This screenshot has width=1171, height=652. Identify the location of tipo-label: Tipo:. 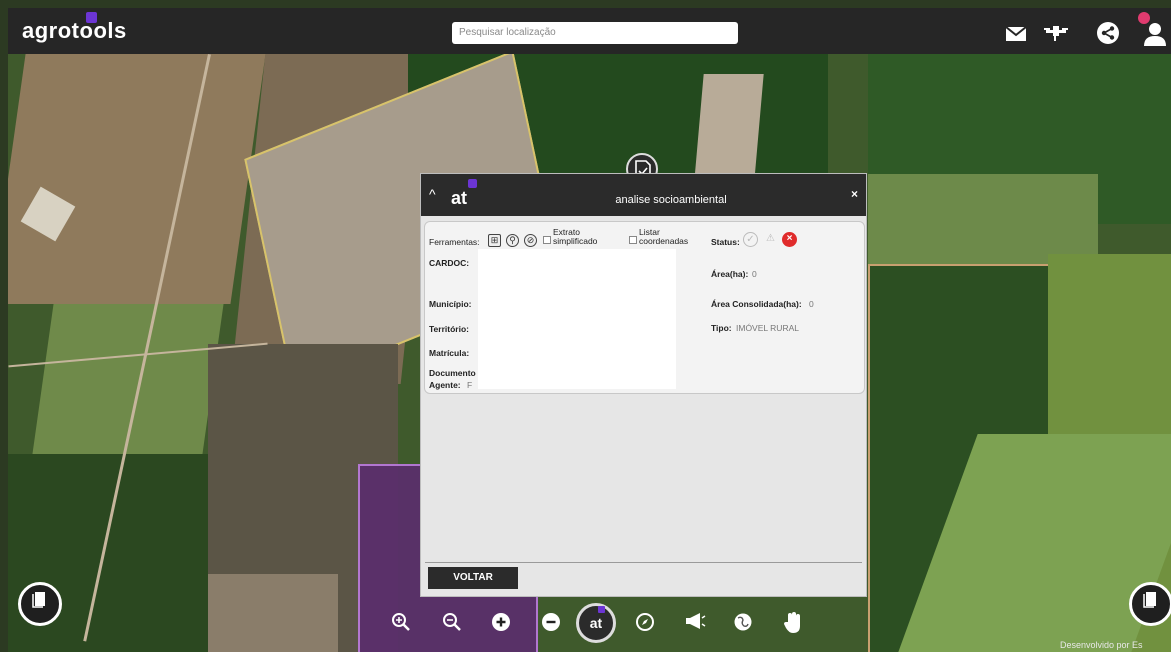
(721, 328).